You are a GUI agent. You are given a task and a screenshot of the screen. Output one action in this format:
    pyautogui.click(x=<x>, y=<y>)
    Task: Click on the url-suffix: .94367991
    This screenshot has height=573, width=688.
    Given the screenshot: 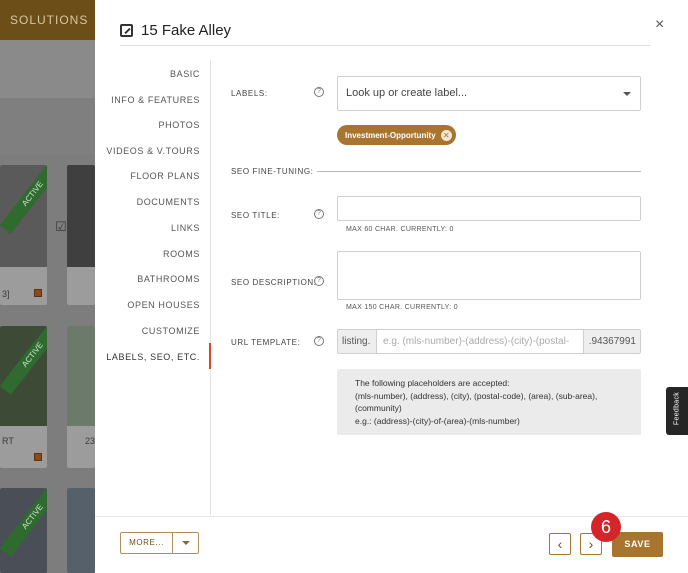 What is the action you would take?
    pyautogui.click(x=612, y=341)
    